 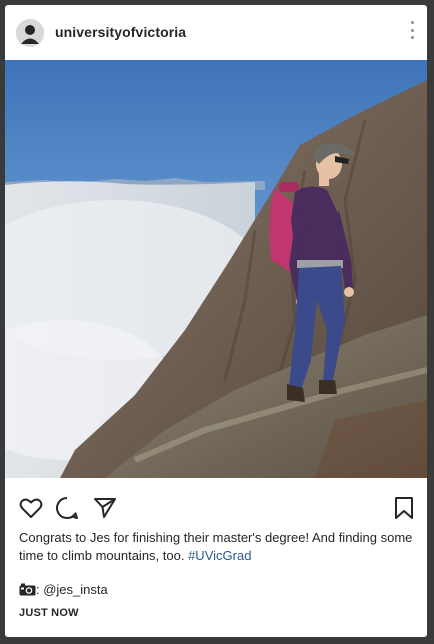 I want to click on hashtag-link: #UVicGrad, so click(x=219, y=555).